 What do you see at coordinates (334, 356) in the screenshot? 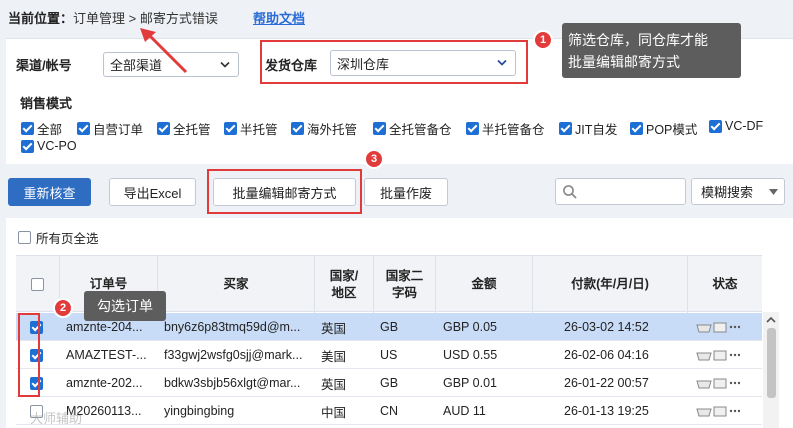
I see `country-cell: 美国` at bounding box center [334, 356].